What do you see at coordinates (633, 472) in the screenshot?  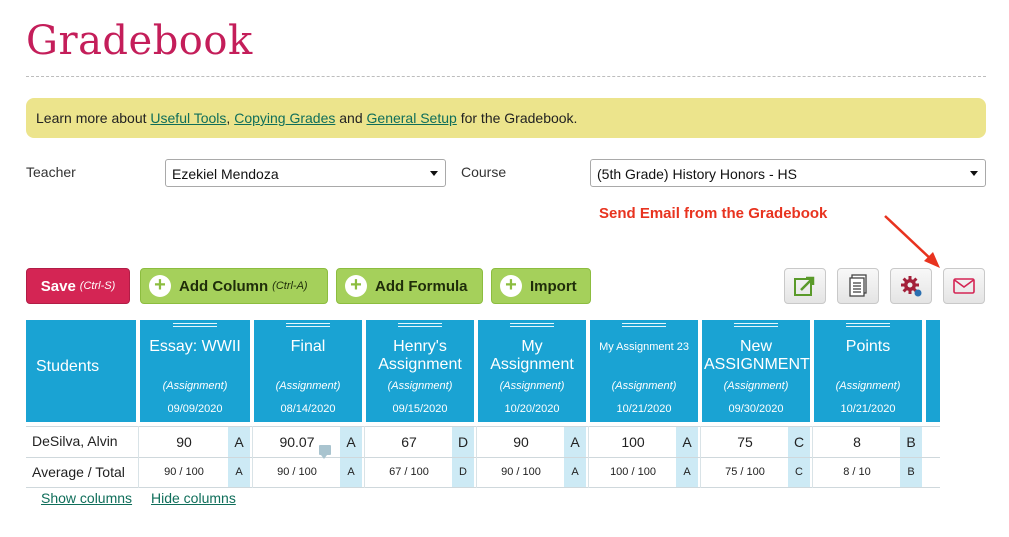 I see `average-cell: 100 / 100` at bounding box center [633, 472].